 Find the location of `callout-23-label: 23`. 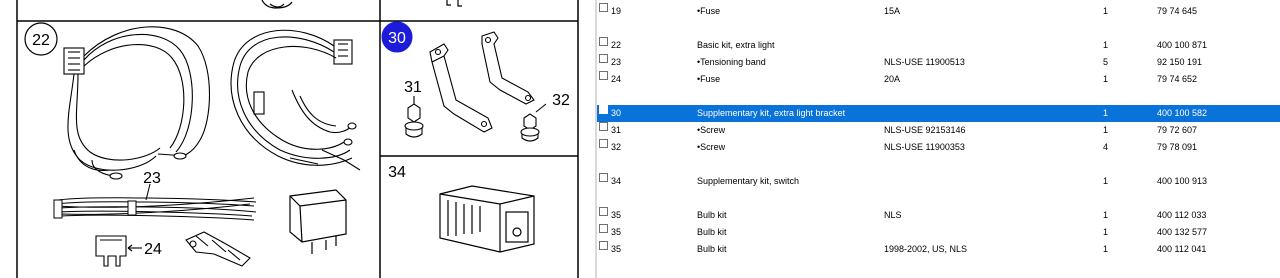

callout-23-label: 23 is located at coordinates (152, 178).